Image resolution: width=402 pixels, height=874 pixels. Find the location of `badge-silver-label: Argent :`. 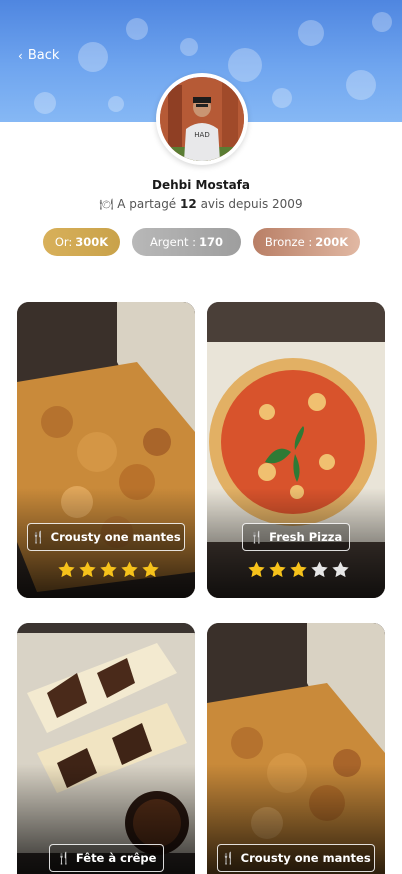

badge-silver-label: Argent : is located at coordinates (173, 242).